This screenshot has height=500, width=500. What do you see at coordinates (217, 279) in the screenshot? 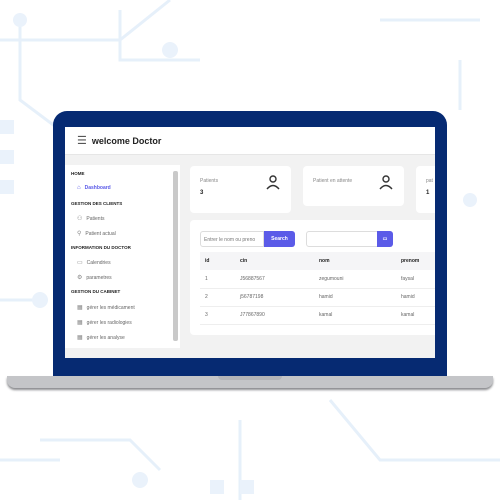
I see `cell-id: 1` at bounding box center [217, 279].